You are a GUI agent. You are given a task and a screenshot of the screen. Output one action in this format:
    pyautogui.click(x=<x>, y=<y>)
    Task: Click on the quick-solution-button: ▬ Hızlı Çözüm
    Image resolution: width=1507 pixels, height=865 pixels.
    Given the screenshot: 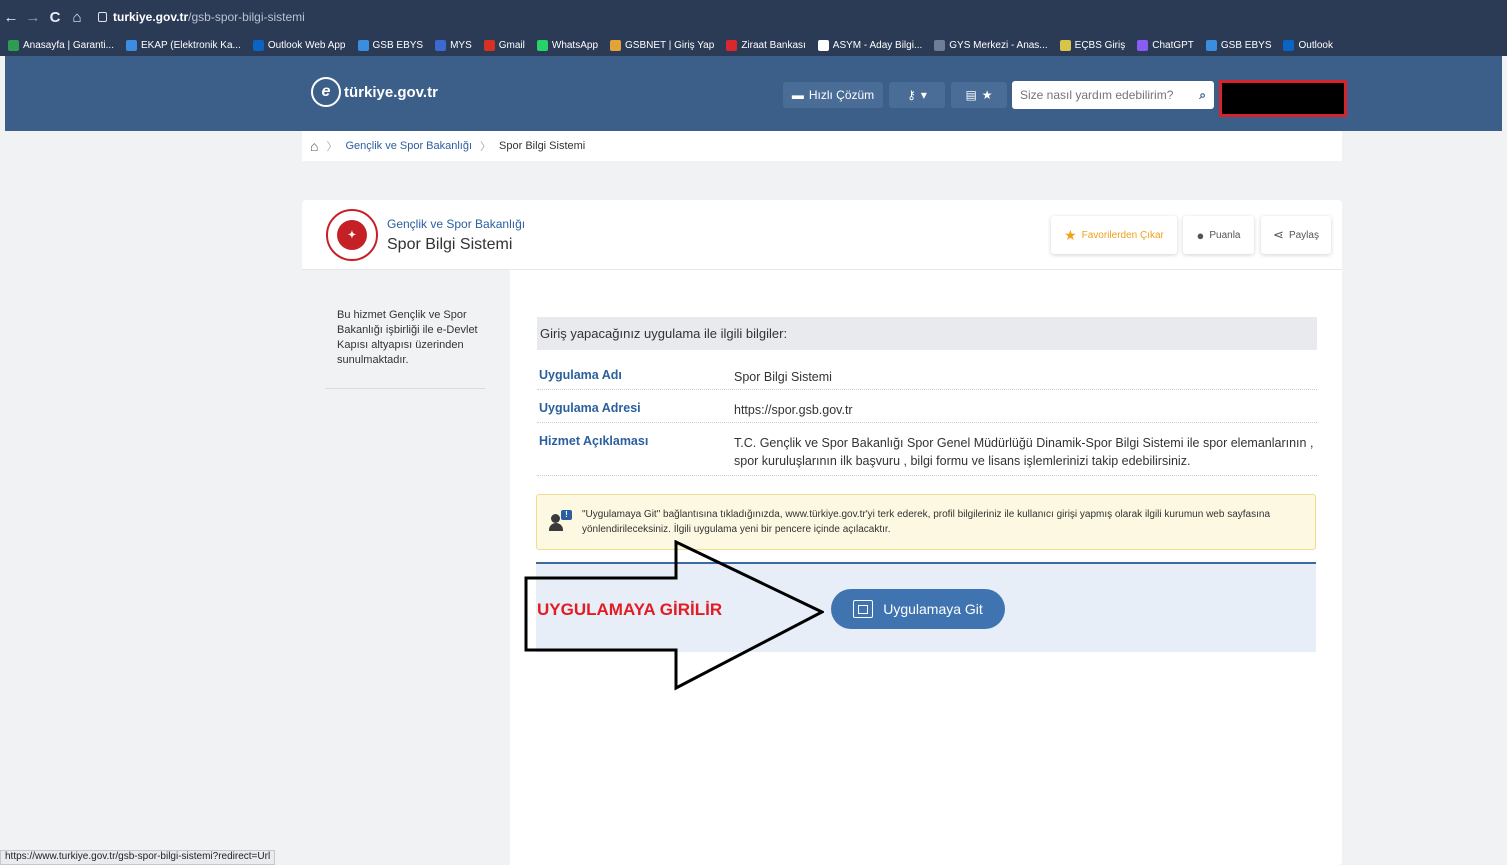 What is the action you would take?
    pyautogui.click(x=833, y=95)
    